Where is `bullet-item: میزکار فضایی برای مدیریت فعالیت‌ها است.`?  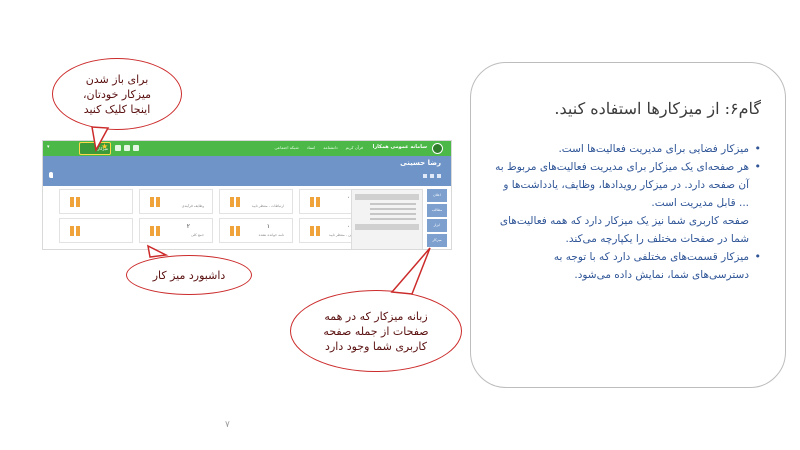
bullet-item: میزکار فضایی برای مدیریت فعالیت‌ها است. is located at coordinates (628, 149).